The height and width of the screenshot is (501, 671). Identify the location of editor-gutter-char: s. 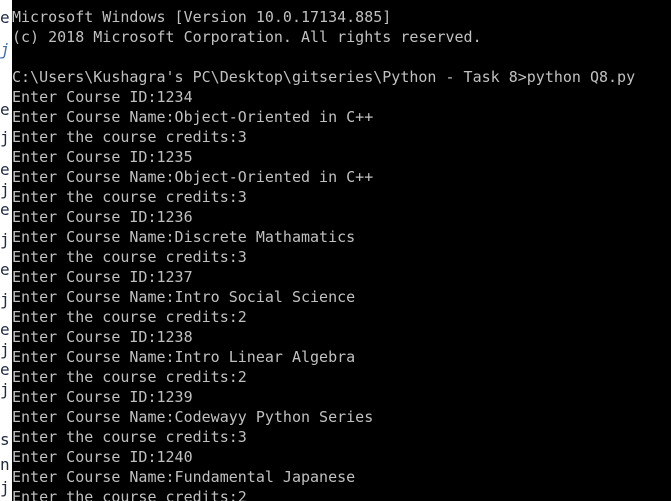
(5, 439).